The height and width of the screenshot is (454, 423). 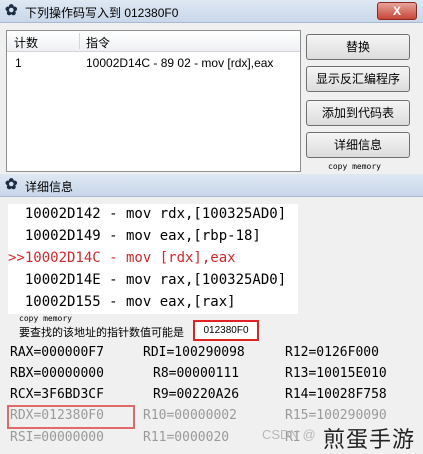 I want to click on register-value: RAX=000000F7, so click(x=57, y=352).